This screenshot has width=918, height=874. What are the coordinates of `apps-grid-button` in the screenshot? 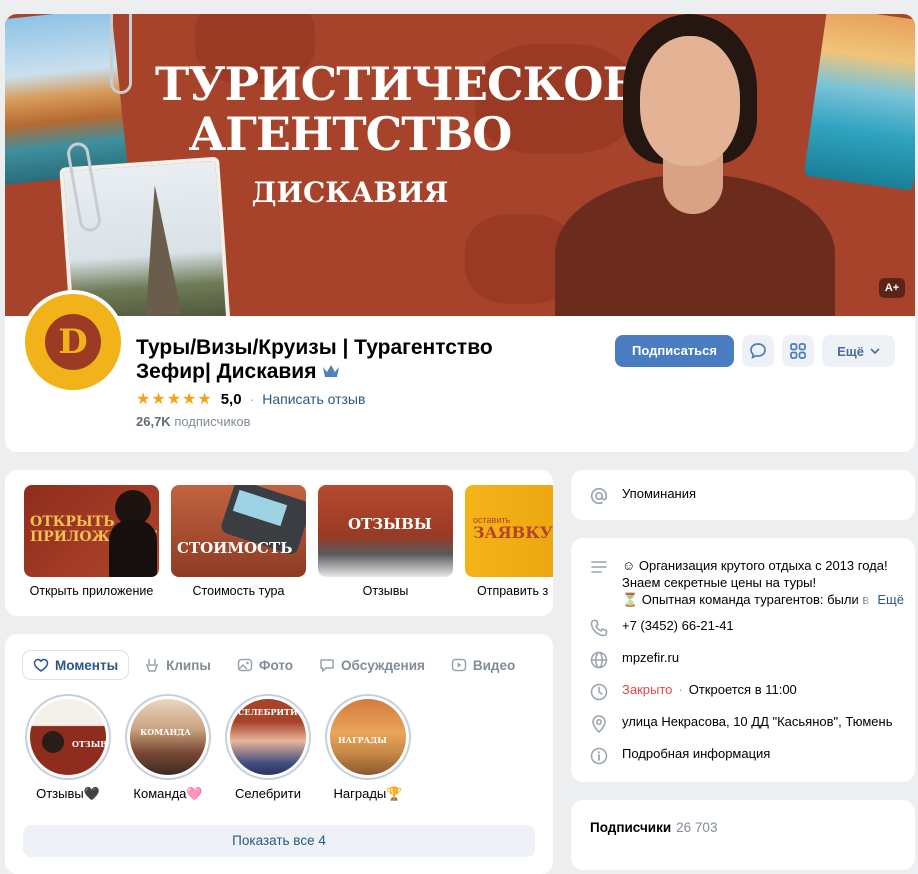 It's located at (798, 351).